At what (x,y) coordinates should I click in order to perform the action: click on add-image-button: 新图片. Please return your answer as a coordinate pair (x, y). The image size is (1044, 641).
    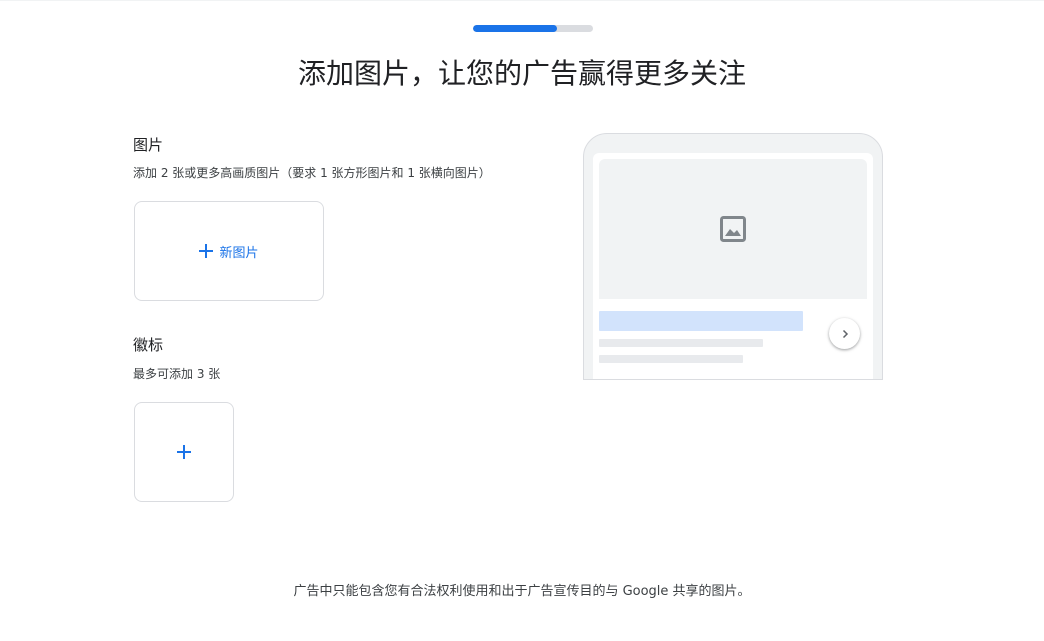
    Looking at the image, I should click on (229, 251).